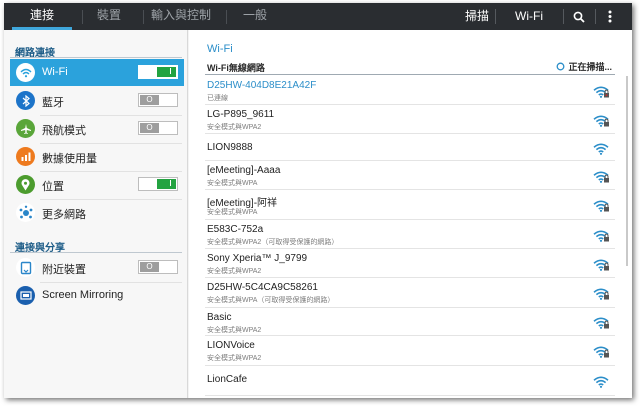 This screenshot has width=640, height=406. Describe the element at coordinates (244, 170) in the screenshot. I see `network-ssid: [eMeeting]-Aaaa` at that location.